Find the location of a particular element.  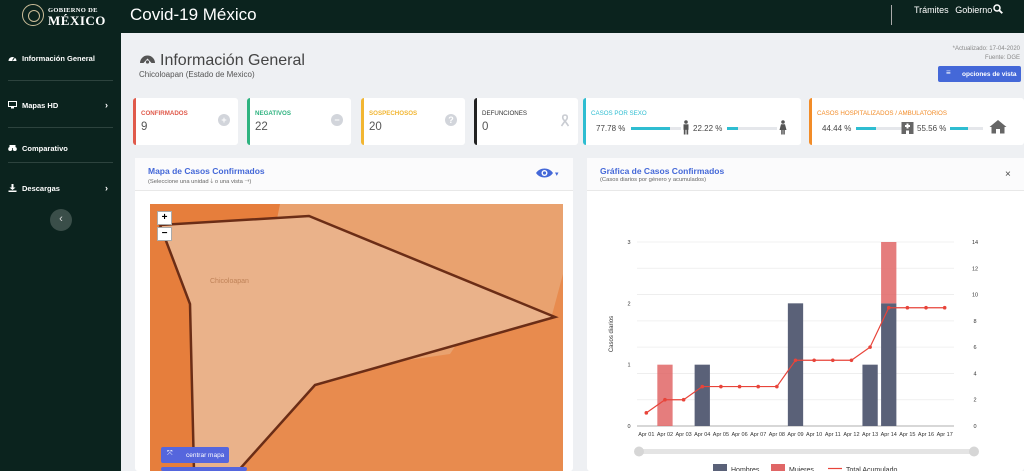

sidebar-item-comparativo: Comparativo is located at coordinates (60, 148).